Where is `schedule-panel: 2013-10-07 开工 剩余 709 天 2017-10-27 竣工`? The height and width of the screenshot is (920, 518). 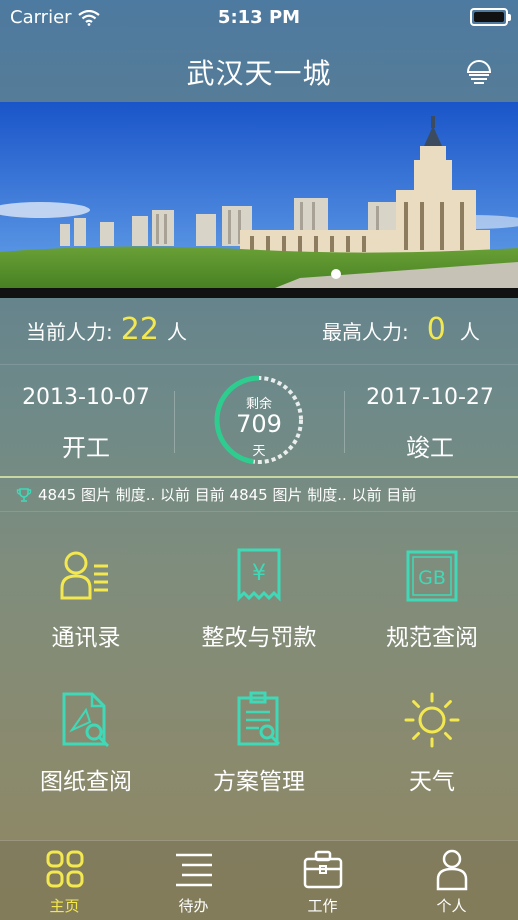 schedule-panel: 2013-10-07 开工 剩余 709 天 2017-10-27 竣工 is located at coordinates (259, 420).